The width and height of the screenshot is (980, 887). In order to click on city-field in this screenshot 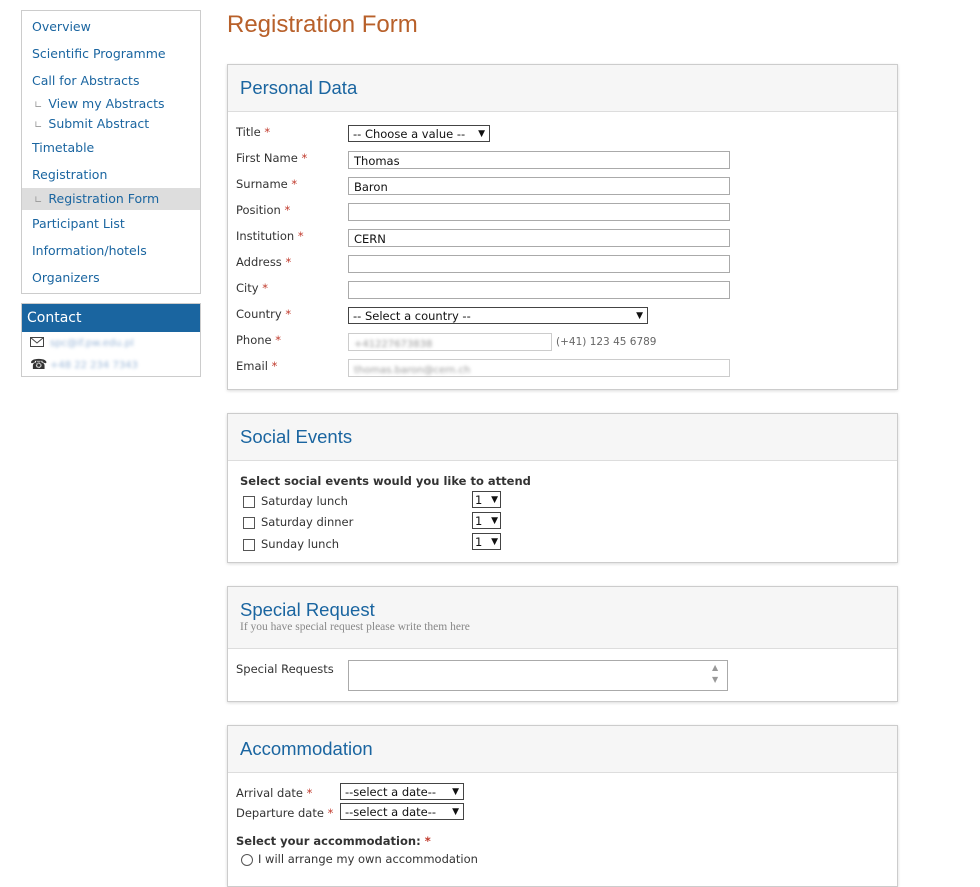, I will do `click(539, 290)`.